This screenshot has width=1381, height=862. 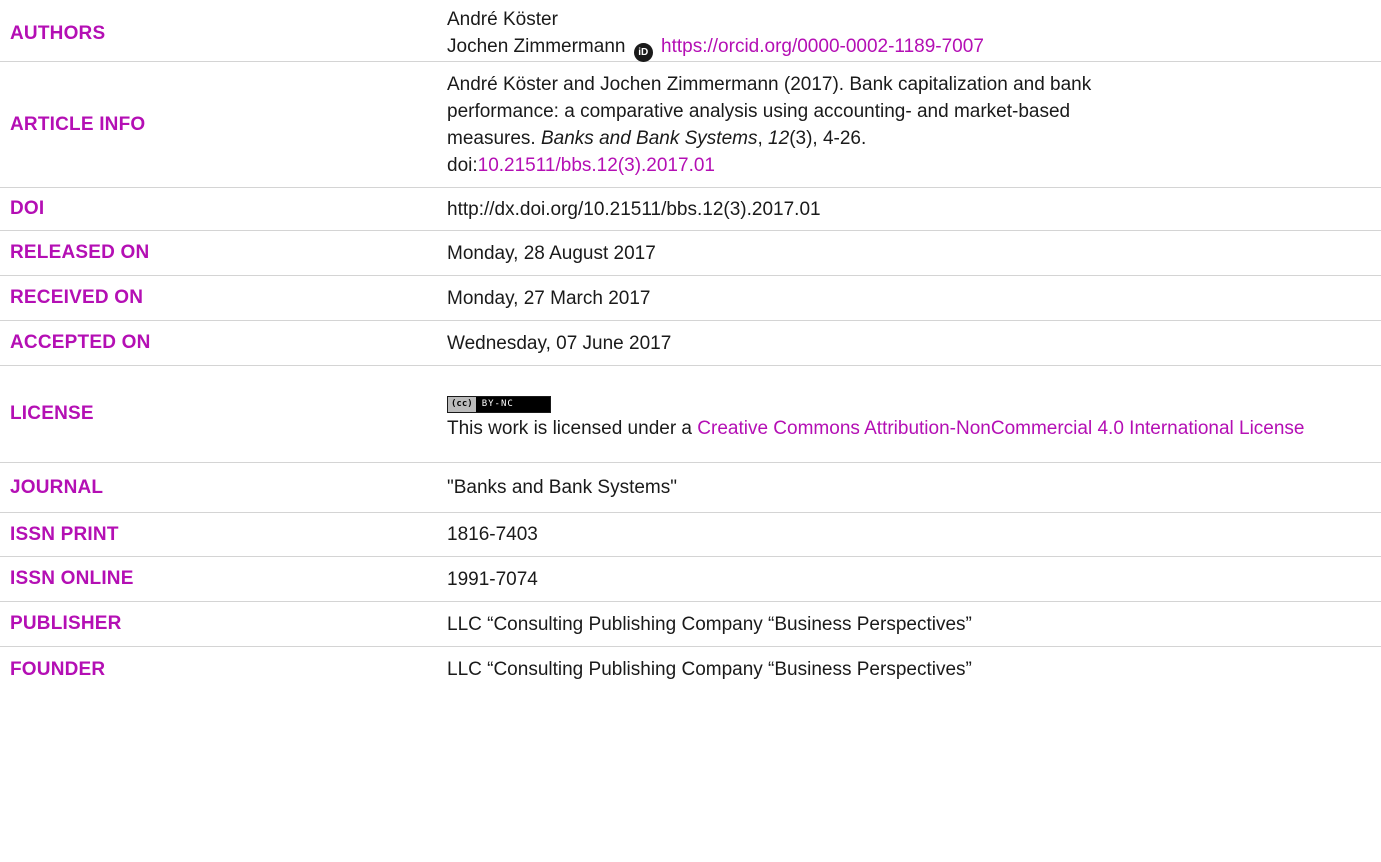 I want to click on citation-volume: 12, so click(x=779, y=138).